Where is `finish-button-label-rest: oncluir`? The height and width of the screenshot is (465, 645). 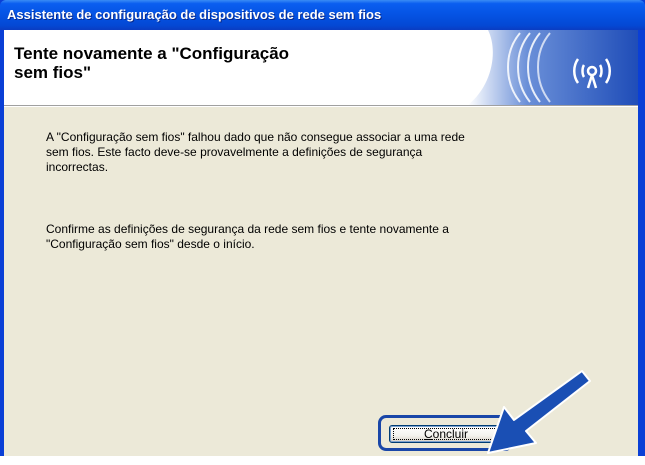 finish-button-label-rest: oncluir is located at coordinates (450, 434).